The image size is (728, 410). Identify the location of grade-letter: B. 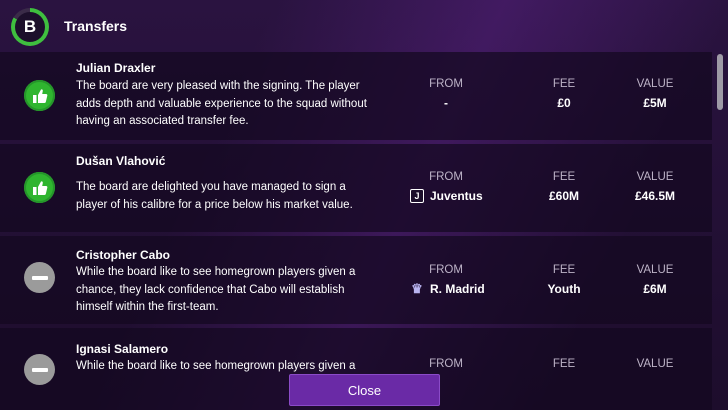
(30, 27).